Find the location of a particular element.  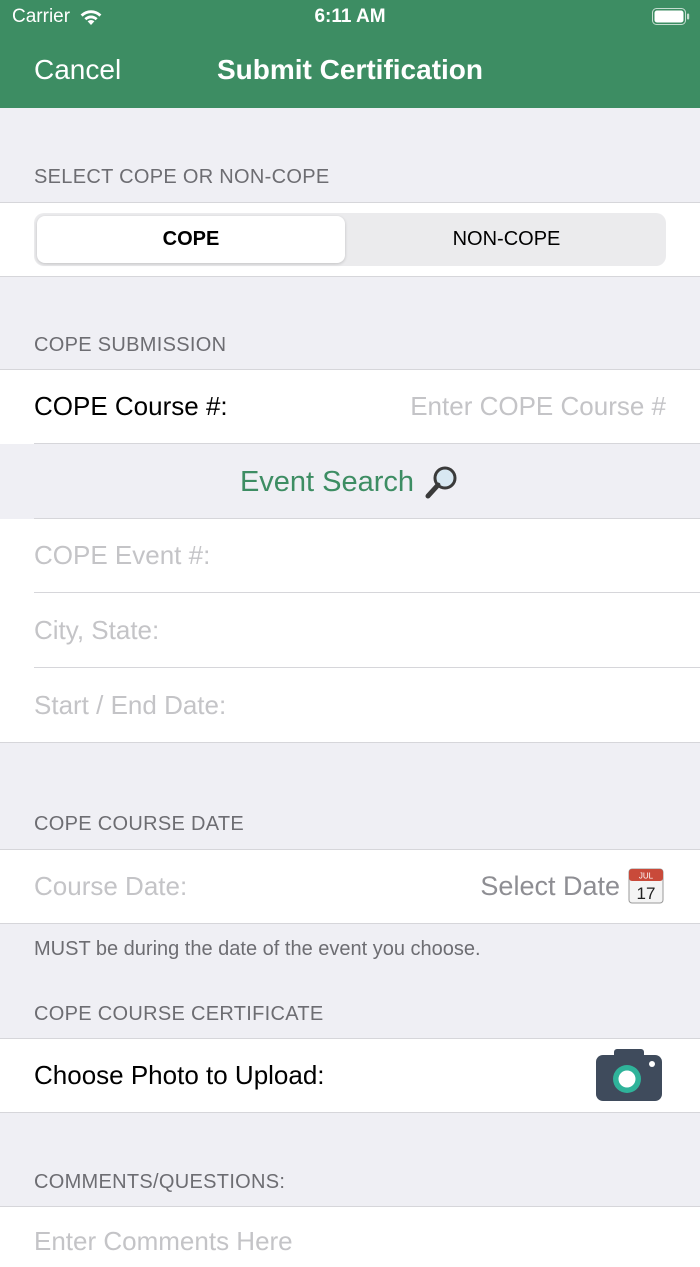

section-header-comments: COMMENTS/QUESTIONS: is located at coordinates (160, 1182).